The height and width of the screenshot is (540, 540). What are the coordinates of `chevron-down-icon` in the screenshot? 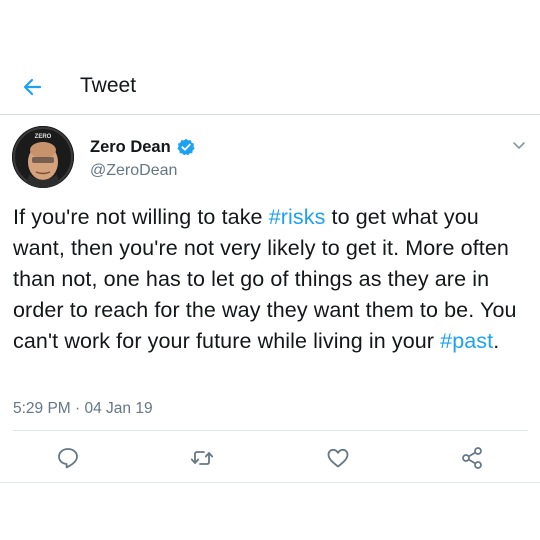 It's located at (519, 145).